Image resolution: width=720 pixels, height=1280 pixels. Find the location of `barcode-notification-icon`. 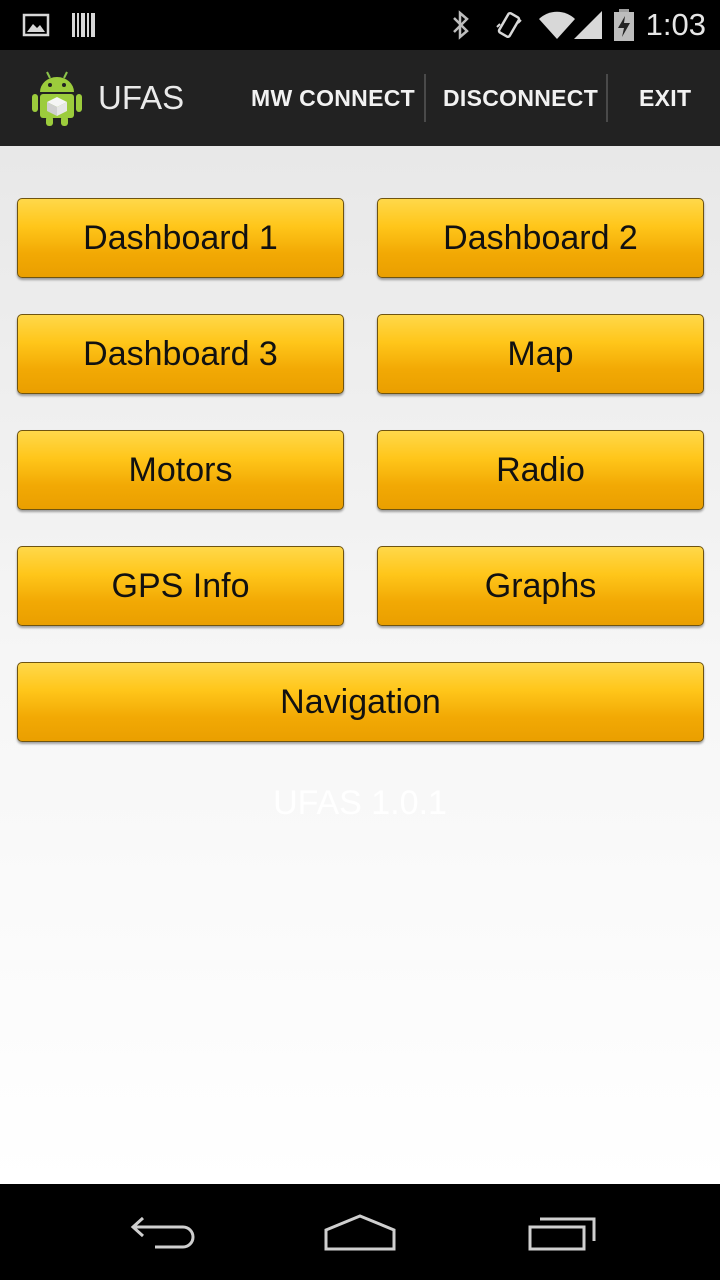

barcode-notification-icon is located at coordinates (84, 25).